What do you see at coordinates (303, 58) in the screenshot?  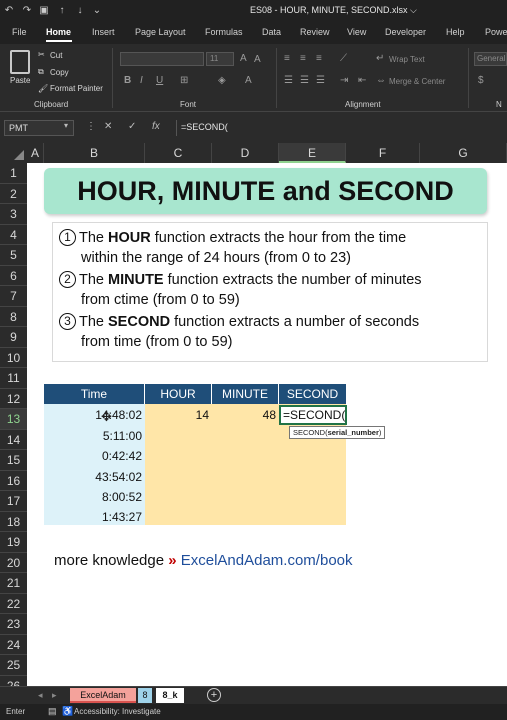 I see `align-middle-icon: ≡` at bounding box center [303, 58].